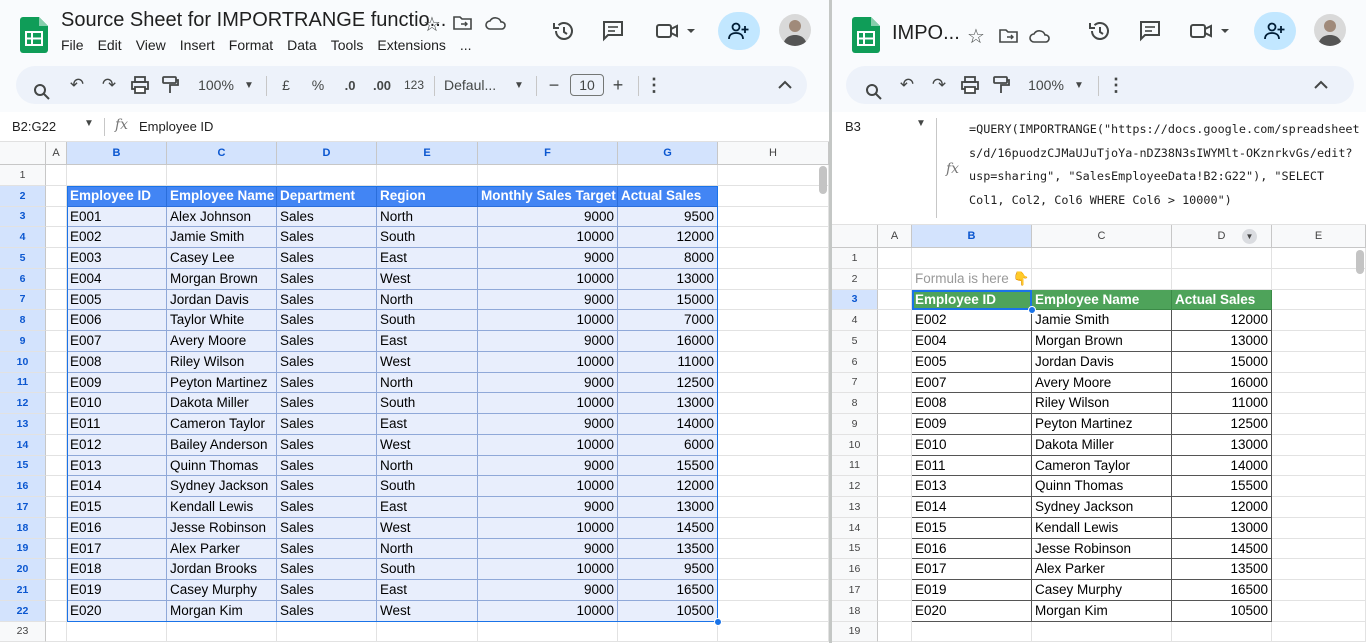  I want to click on data-cell: E007, so click(117, 341).